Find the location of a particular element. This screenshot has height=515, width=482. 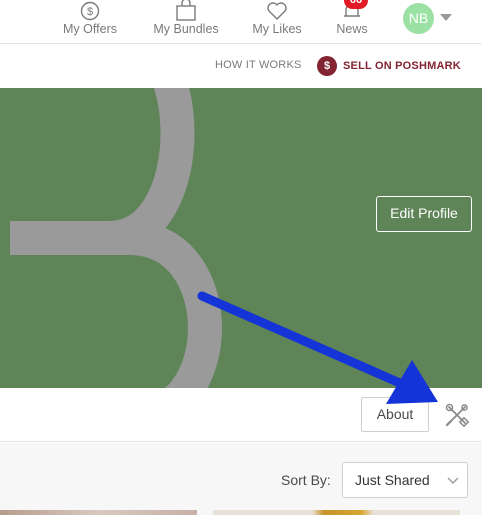

how-it-works-link: HOW IT WORKS is located at coordinates (258, 65).